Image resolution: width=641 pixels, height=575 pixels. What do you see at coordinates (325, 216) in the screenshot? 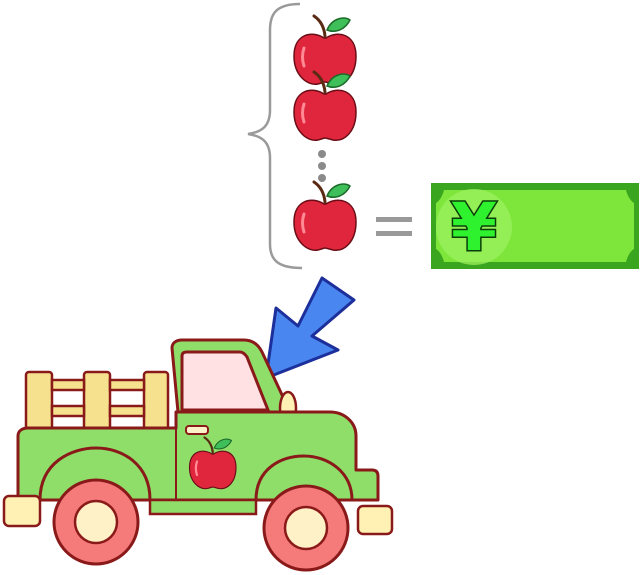
I see `apple-icon` at bounding box center [325, 216].